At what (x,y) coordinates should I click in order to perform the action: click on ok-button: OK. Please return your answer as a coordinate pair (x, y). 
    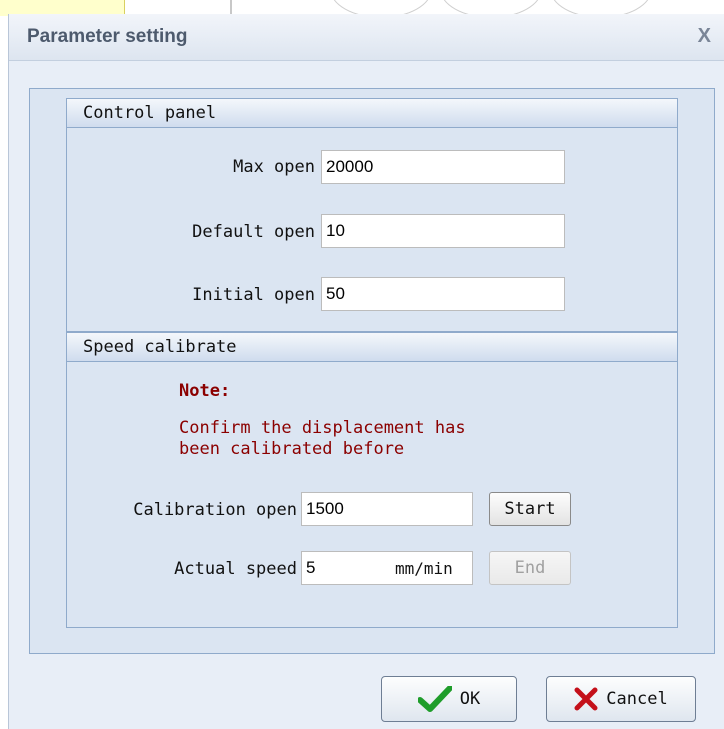
    Looking at the image, I should click on (449, 699).